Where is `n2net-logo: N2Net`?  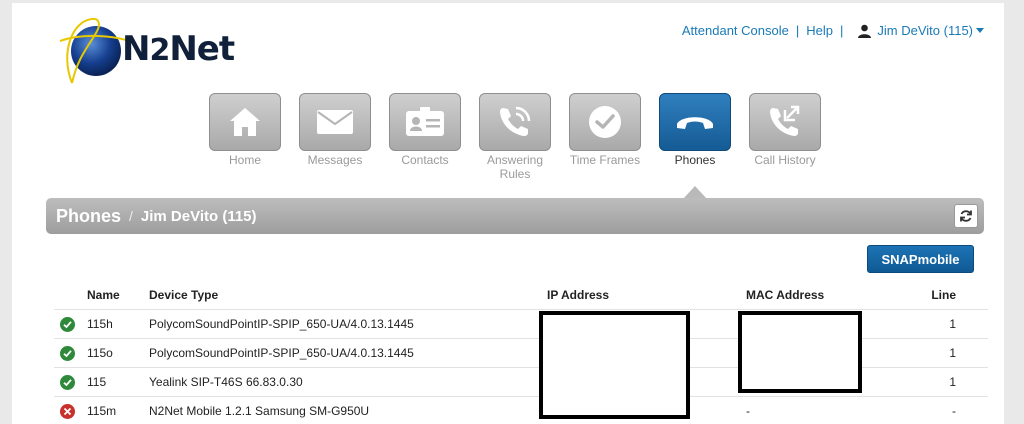
n2net-logo: N2Net is located at coordinates (167, 48).